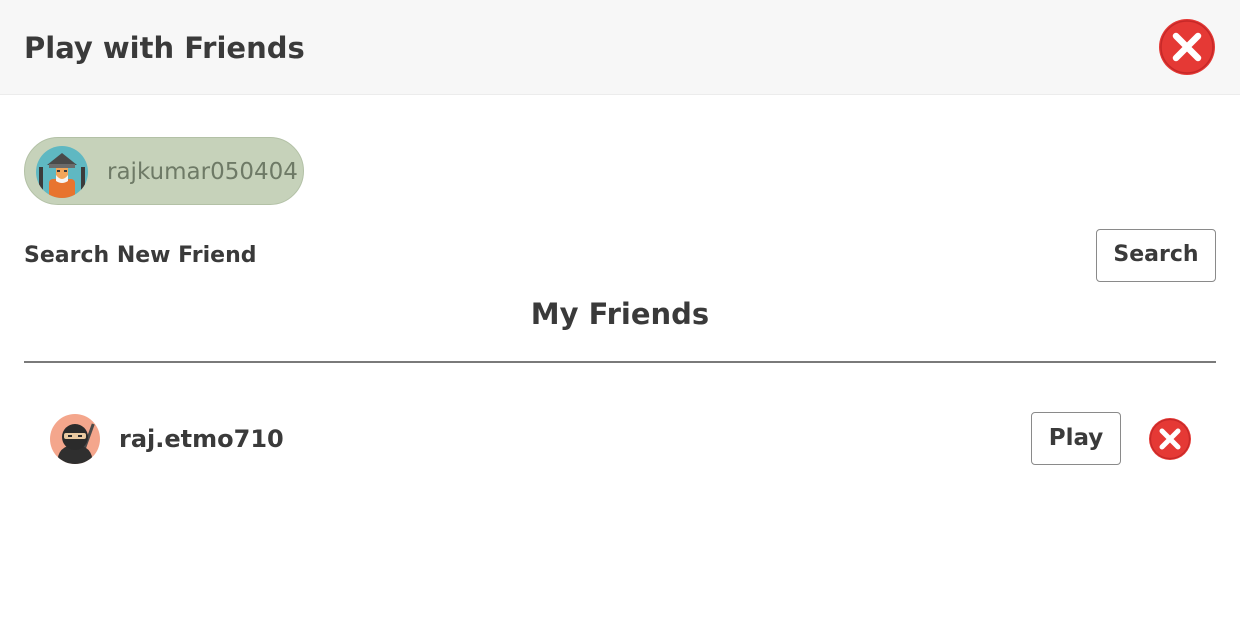 Image resolution: width=1240 pixels, height=620 pixels. I want to click on current-username: rajkumar050404, so click(202, 172).